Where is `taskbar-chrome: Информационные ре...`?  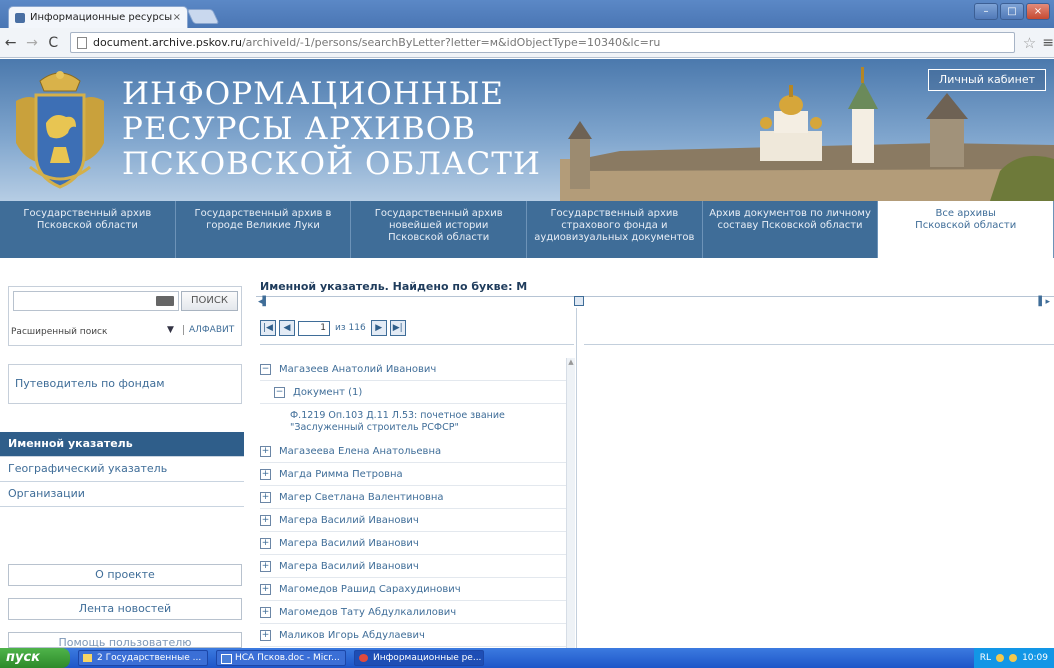
taskbar-chrome: Информационные ре... is located at coordinates (419, 658).